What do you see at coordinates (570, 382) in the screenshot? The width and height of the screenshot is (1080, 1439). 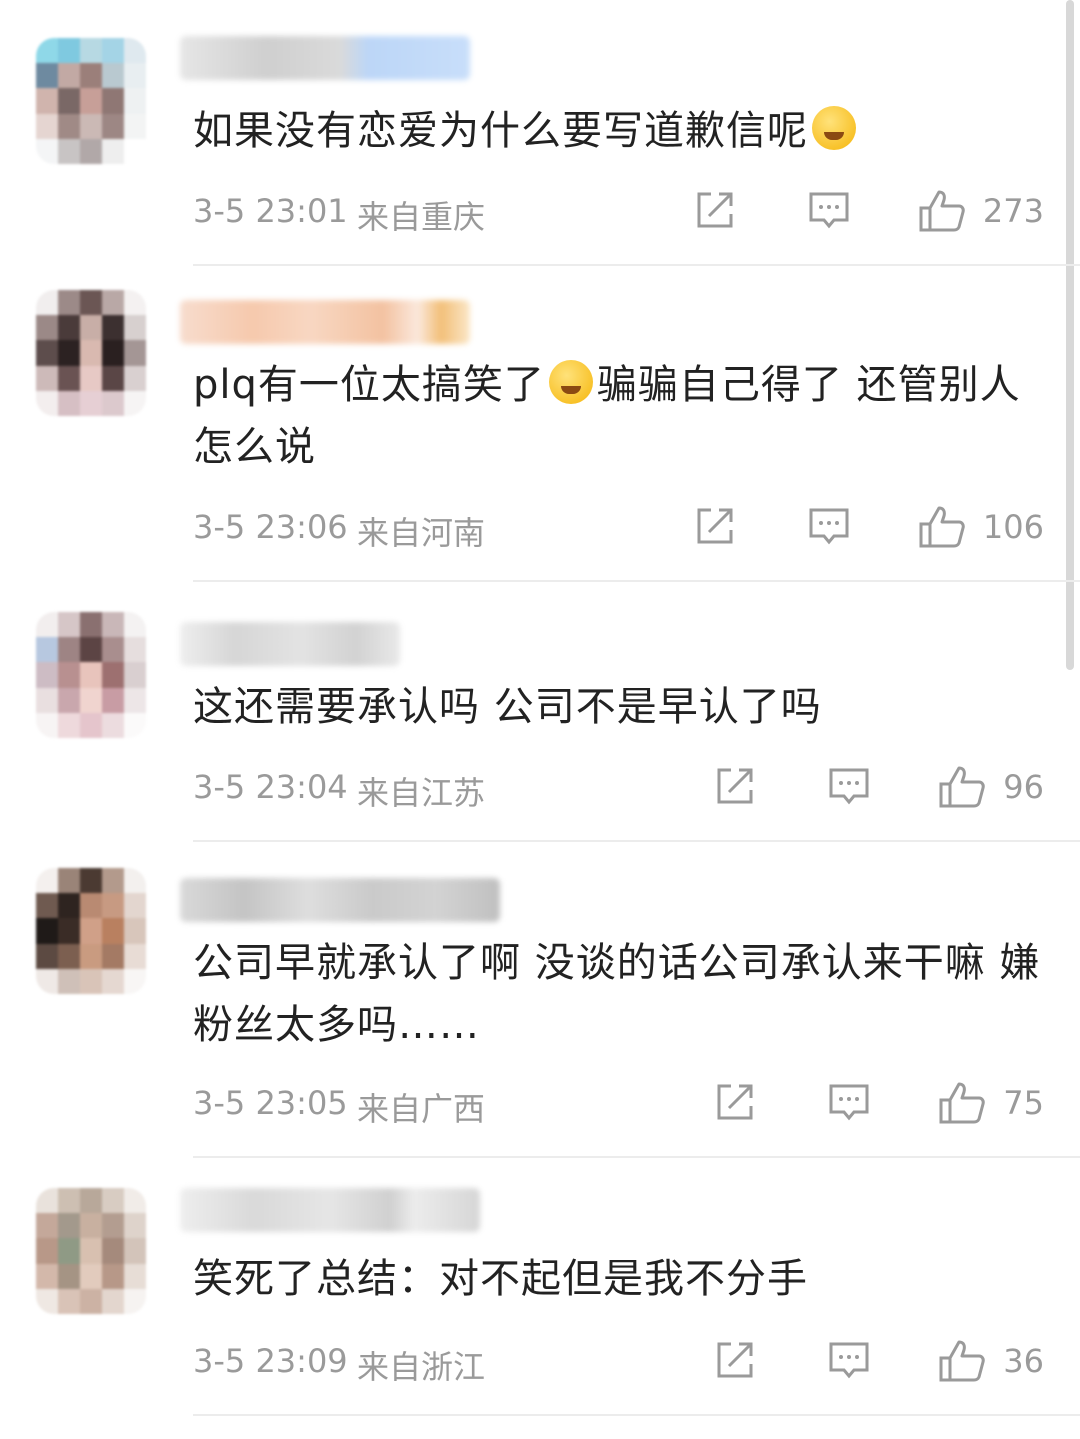 I see `hand-over-mouth-emoji` at bounding box center [570, 382].